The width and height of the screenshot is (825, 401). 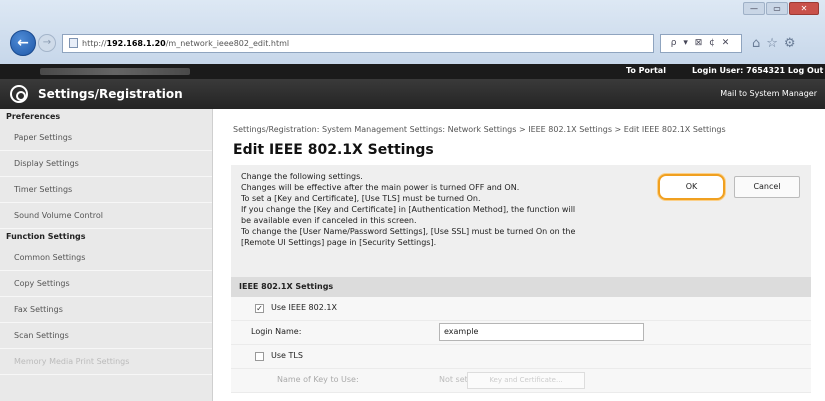 What do you see at coordinates (318, 379) in the screenshot?
I see `key-name-label: Name of Key to Use:` at bounding box center [318, 379].